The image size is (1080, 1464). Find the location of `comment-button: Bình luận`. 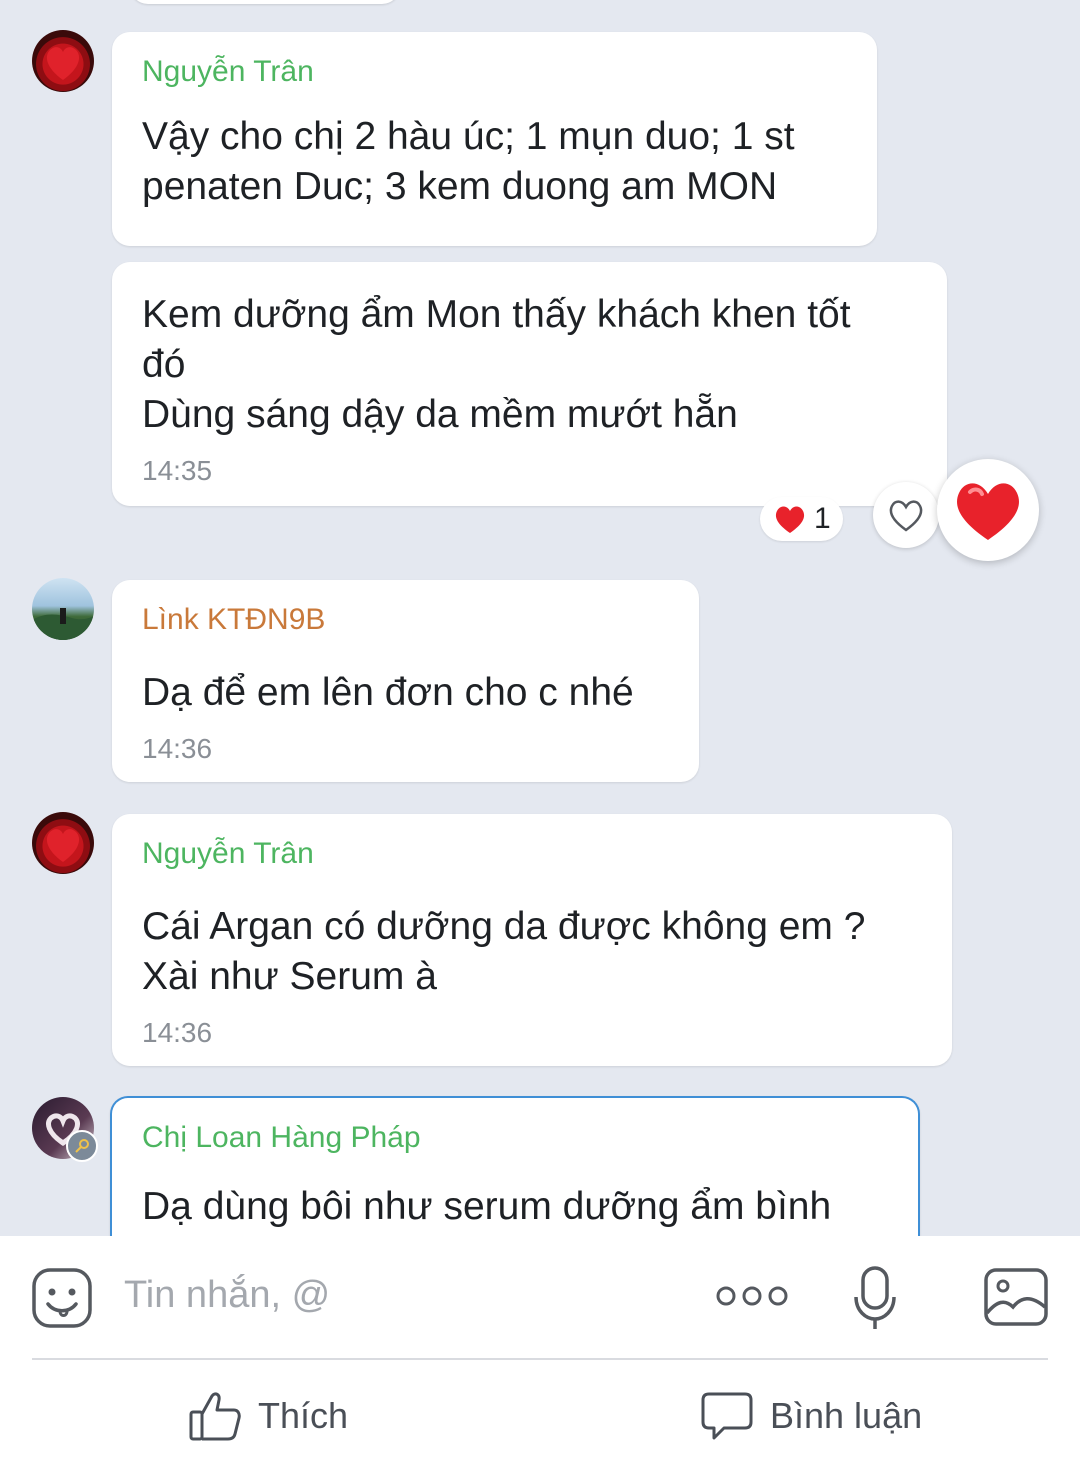

comment-button: Bình luận is located at coordinates (811, 1416).